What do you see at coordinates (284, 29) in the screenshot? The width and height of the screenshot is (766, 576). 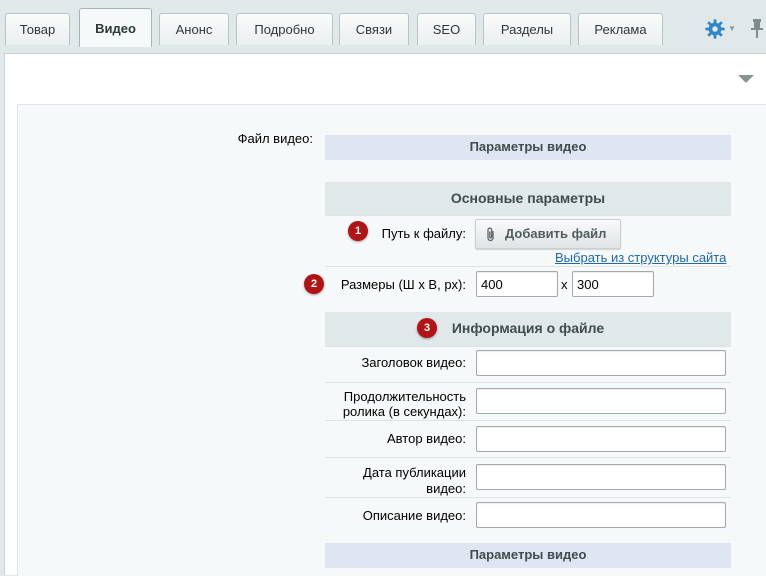 I see `tab-details: Подробно` at bounding box center [284, 29].